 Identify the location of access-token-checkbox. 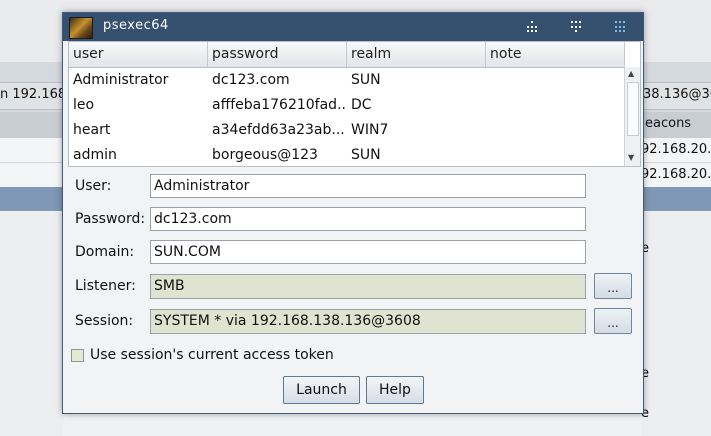
(77, 355).